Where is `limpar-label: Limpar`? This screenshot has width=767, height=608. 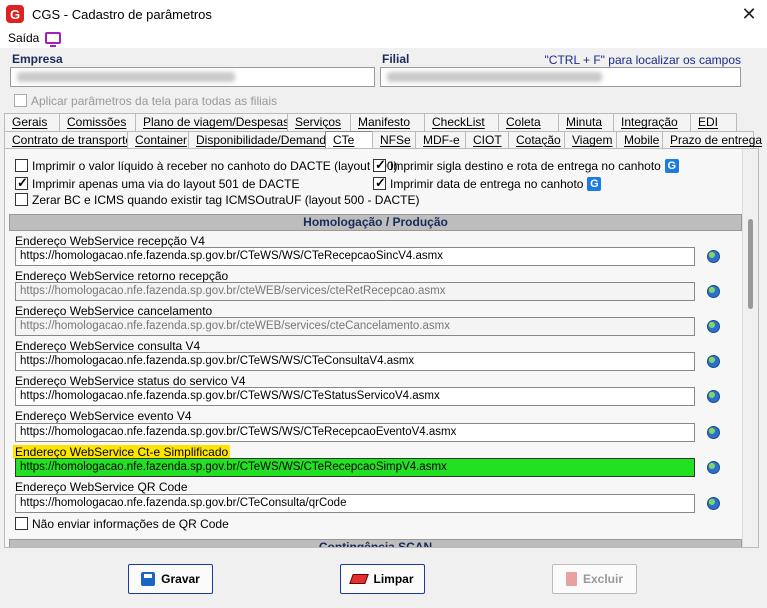 limpar-label: Limpar is located at coordinates (393, 579).